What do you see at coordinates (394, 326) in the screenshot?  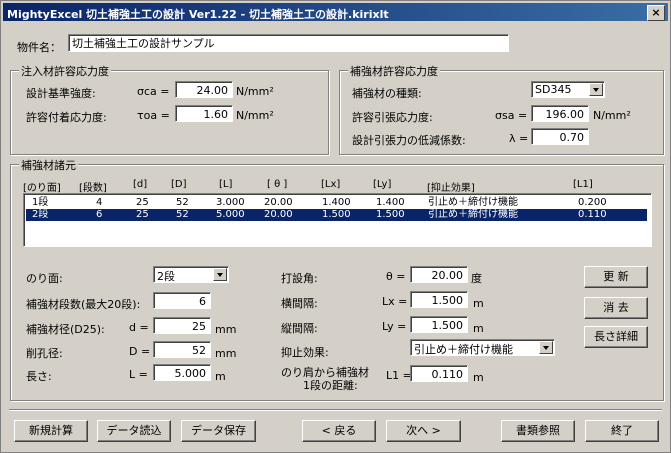 I see `v-spacing-symbol: Ly =` at bounding box center [394, 326].